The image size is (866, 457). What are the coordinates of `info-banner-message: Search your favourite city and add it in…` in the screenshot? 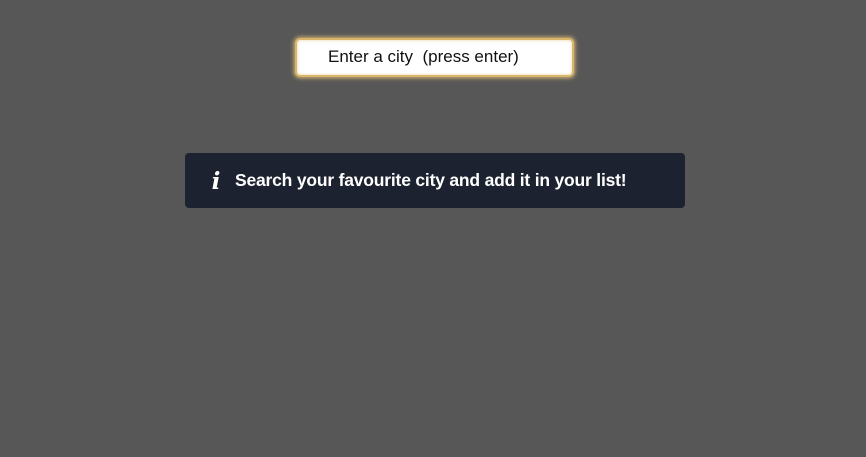 It's located at (431, 180).